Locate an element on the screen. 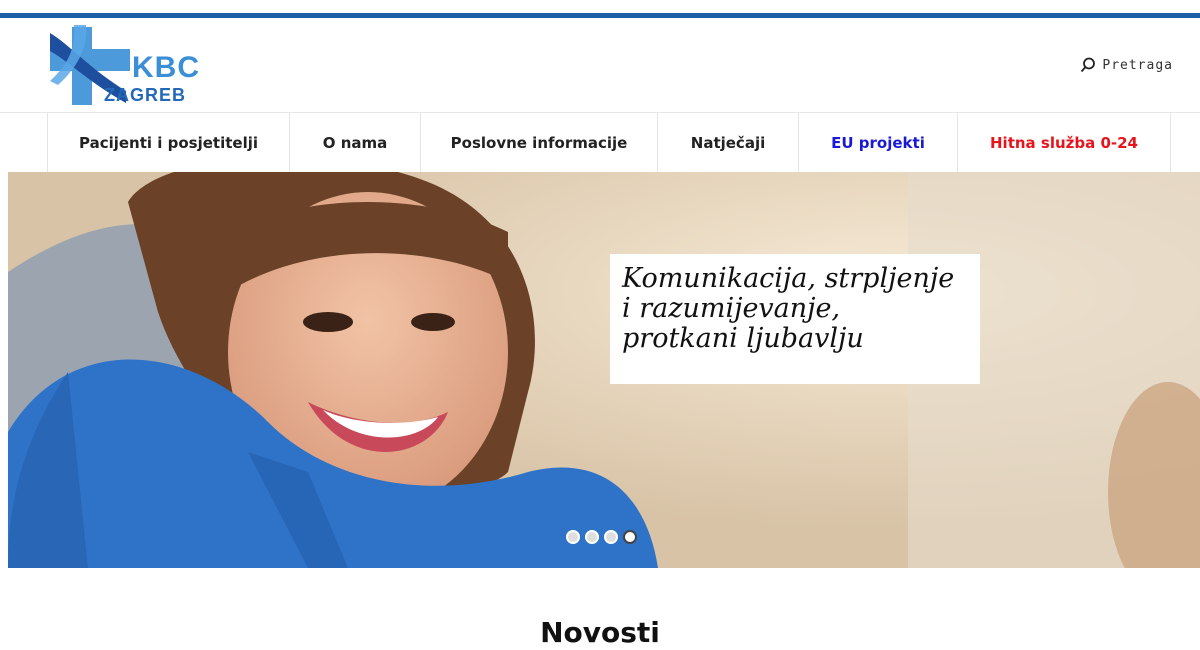 This screenshot has width=1200, height=650. nav-label: Pacijenti i posjetitelji is located at coordinates (168, 143).